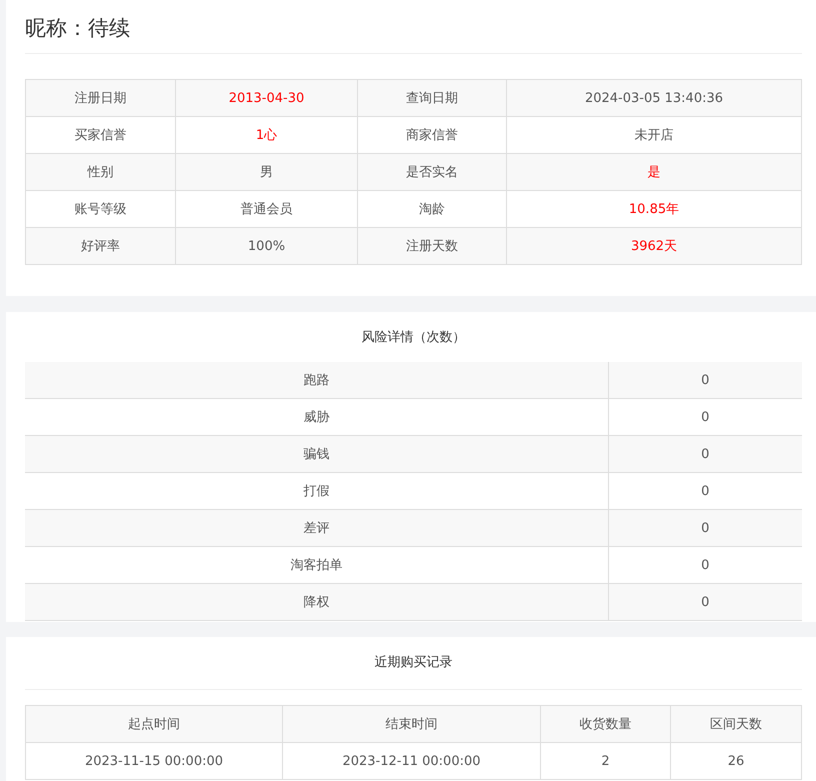 This screenshot has height=781, width=816. What do you see at coordinates (736, 724) in the screenshot?
I see `column-header: 区间天数` at bounding box center [736, 724].